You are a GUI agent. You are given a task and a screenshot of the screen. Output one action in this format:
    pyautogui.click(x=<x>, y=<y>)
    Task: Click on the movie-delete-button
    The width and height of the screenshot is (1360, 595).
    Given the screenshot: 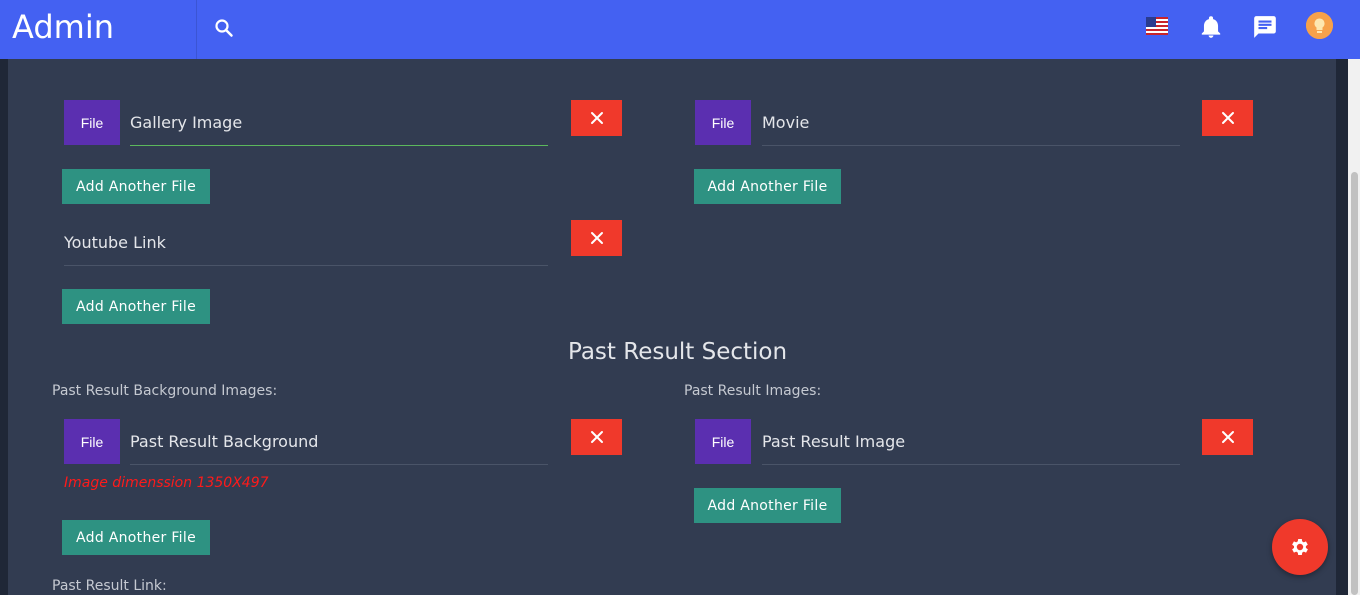 What is the action you would take?
    pyautogui.click(x=1227, y=118)
    